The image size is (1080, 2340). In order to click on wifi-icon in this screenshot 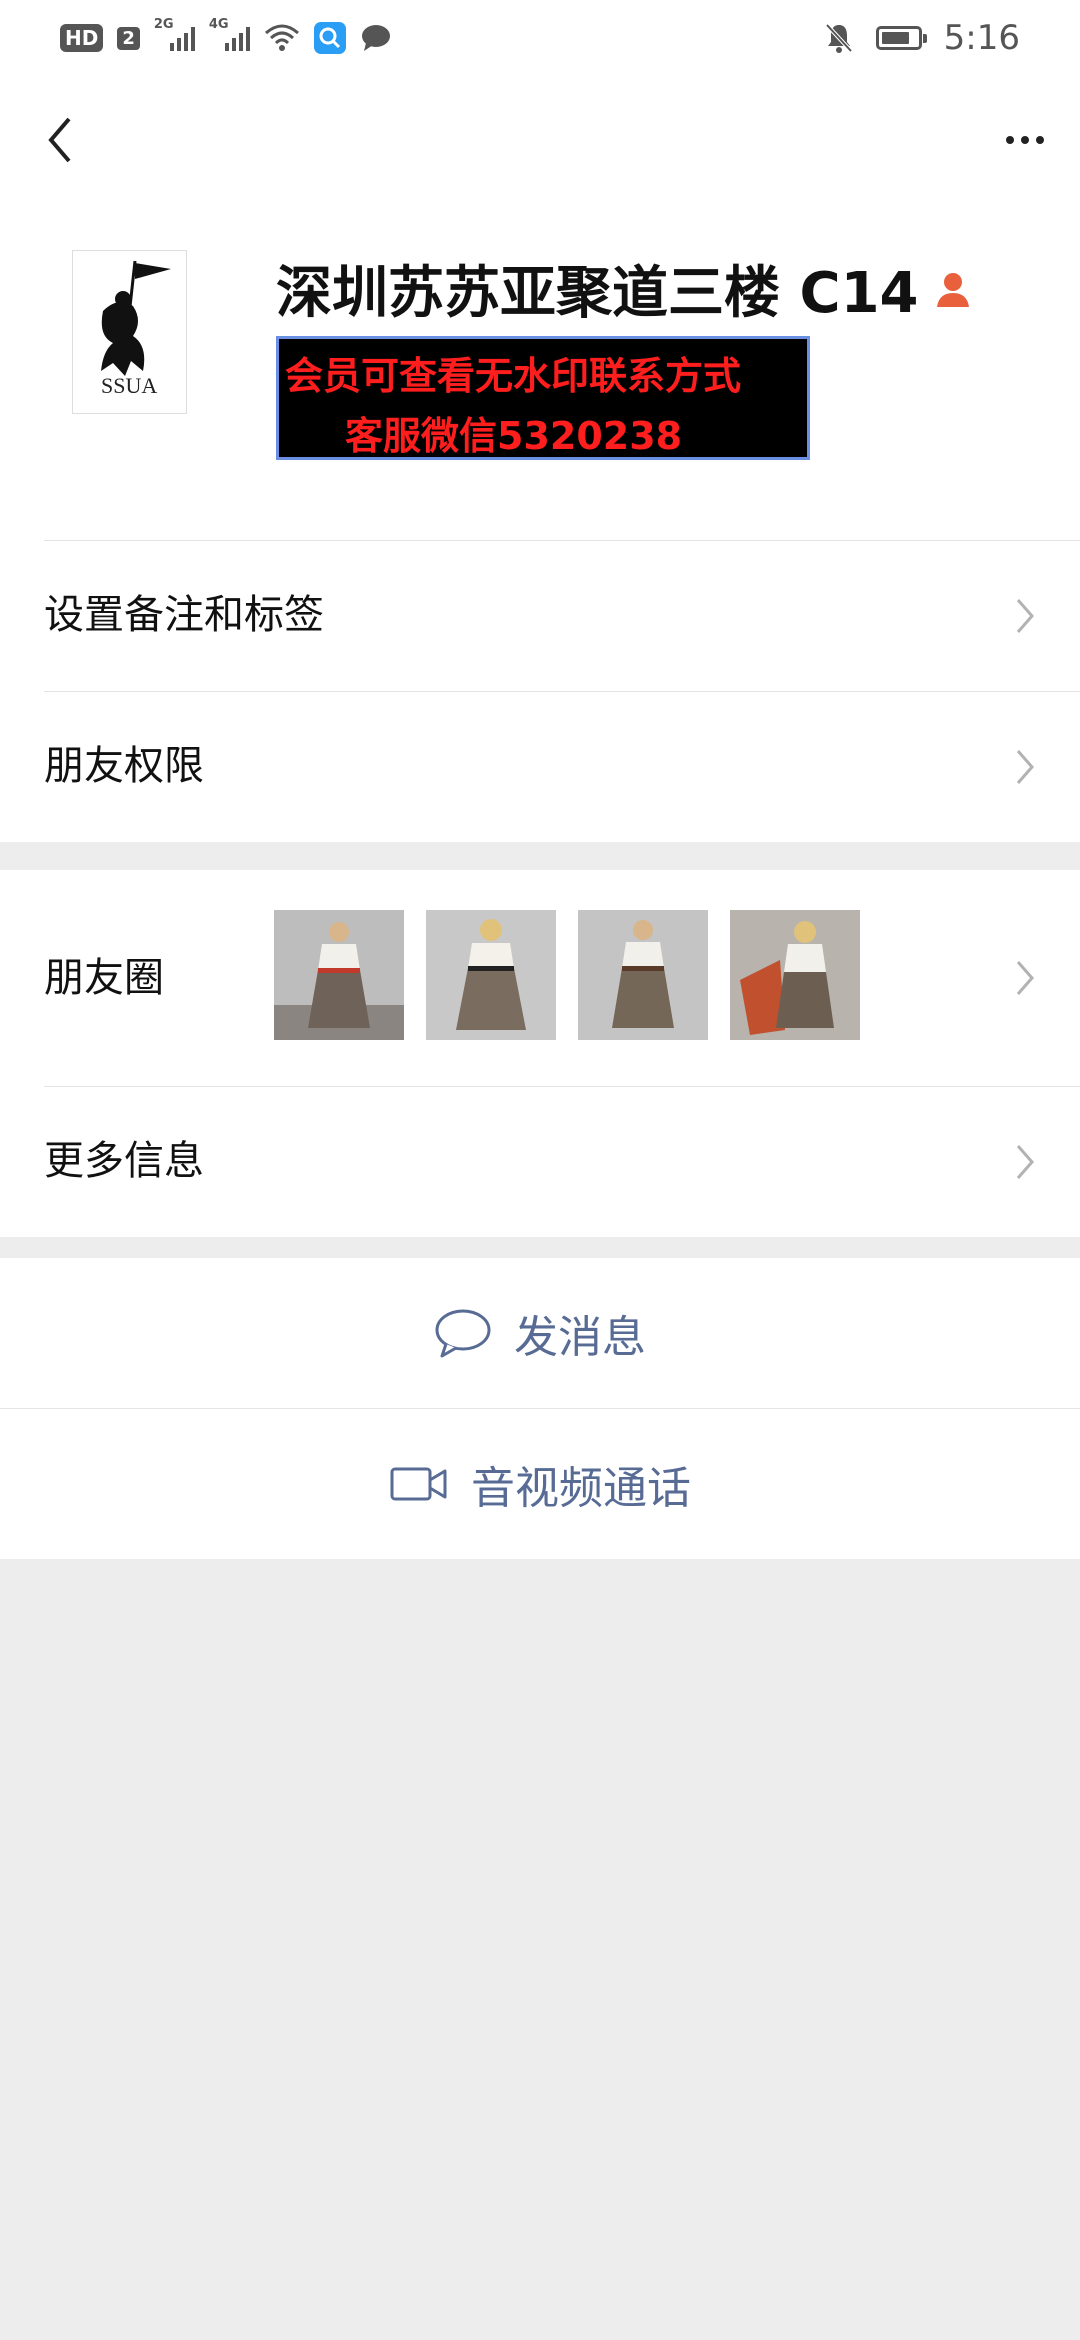, I will do `click(281, 37)`.